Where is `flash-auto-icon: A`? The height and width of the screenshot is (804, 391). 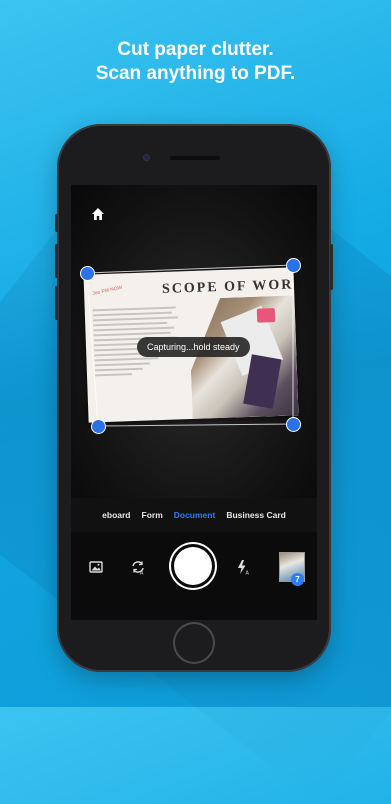
flash-auto-icon: A is located at coordinates (243, 567).